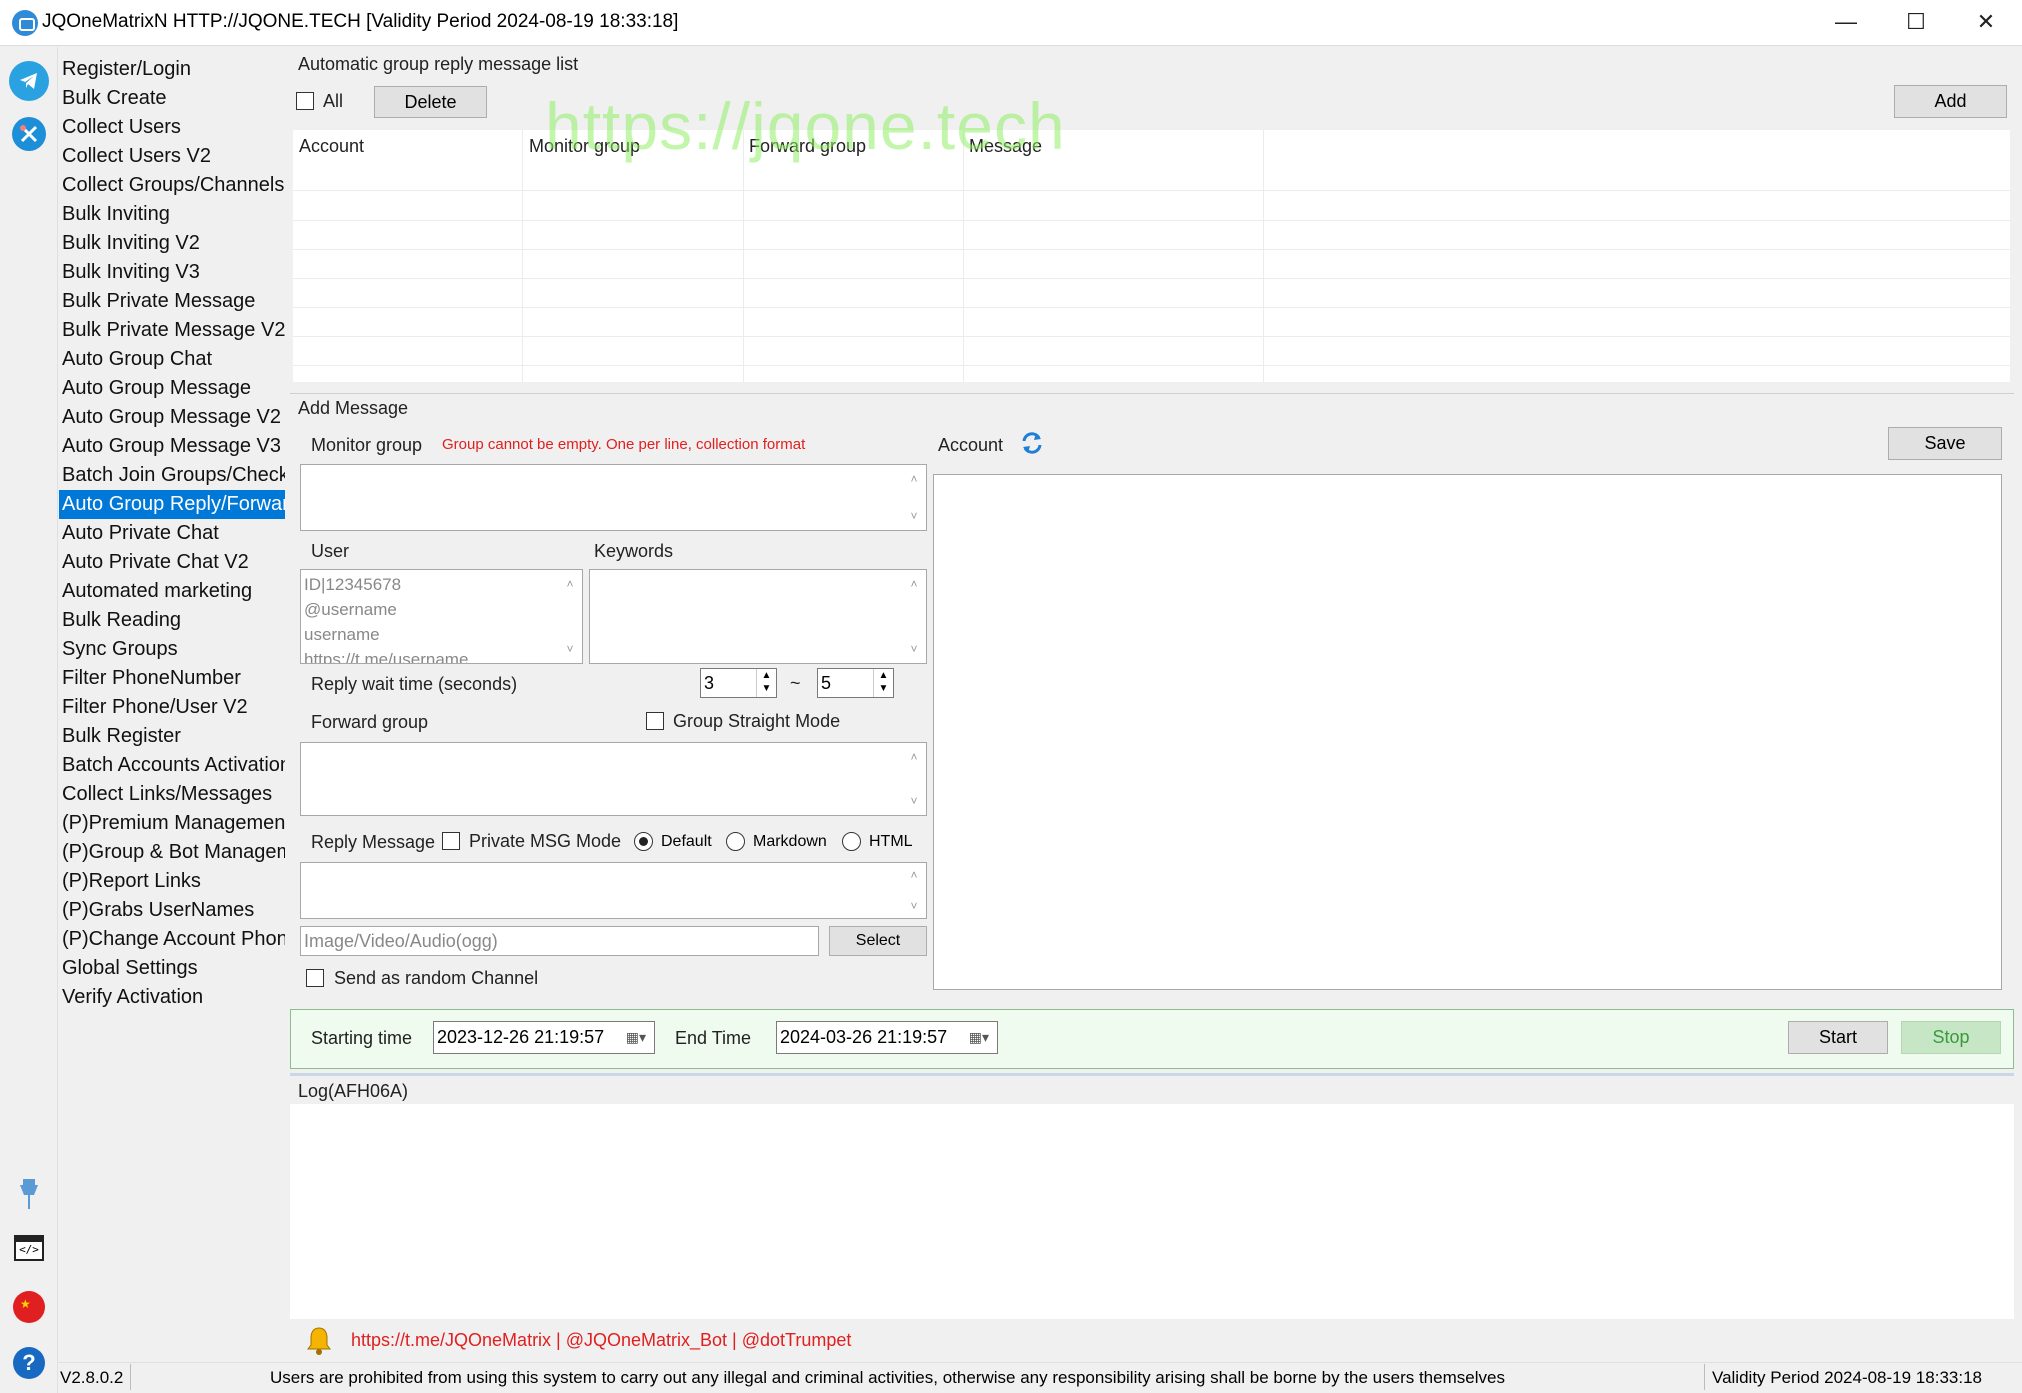 The width and height of the screenshot is (2022, 1393). Describe the element at coordinates (613, 779) in the screenshot. I see `forward-group-input: ˄ ˅` at that location.